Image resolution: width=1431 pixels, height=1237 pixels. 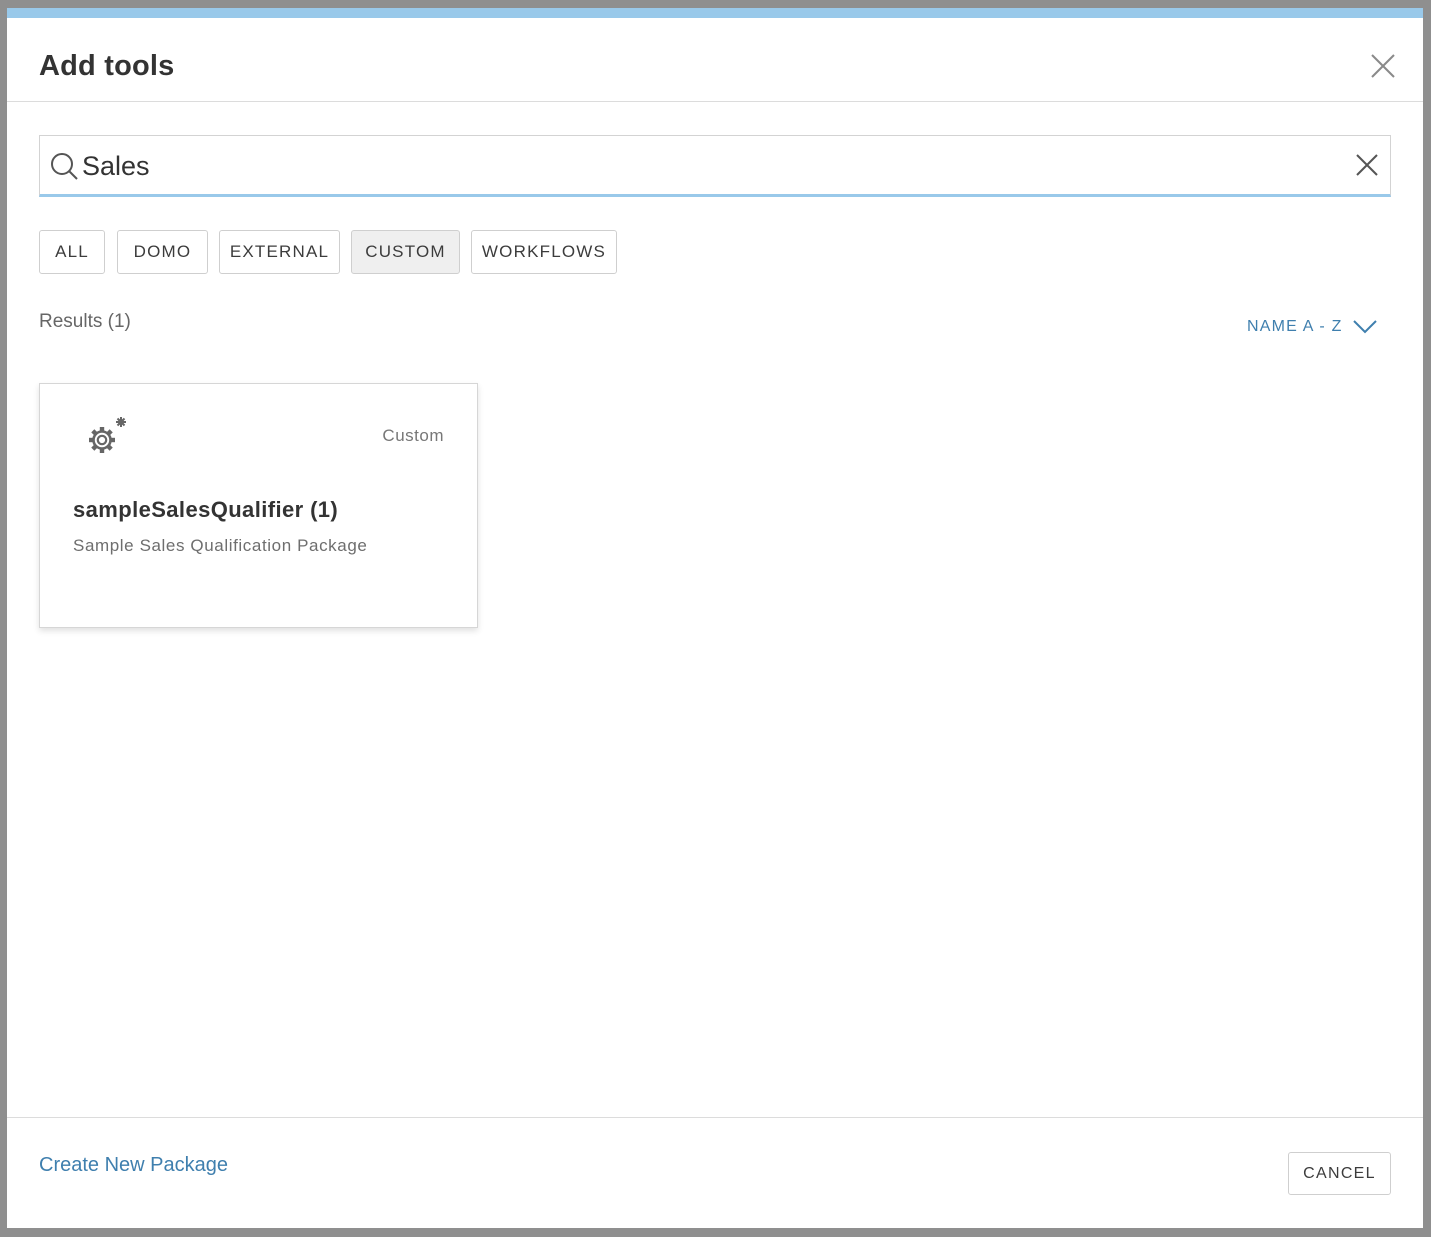 What do you see at coordinates (162, 252) in the screenshot?
I see `filter-domo-button: DOMO` at bounding box center [162, 252].